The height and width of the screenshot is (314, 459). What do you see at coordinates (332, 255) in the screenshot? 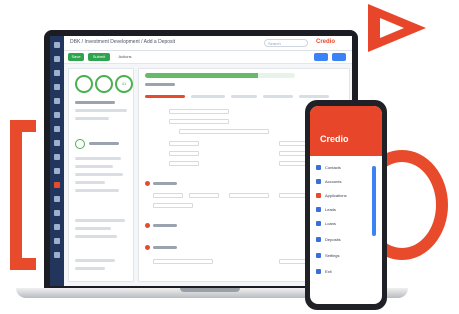
I see `phone-menu-label: Settings` at bounding box center [332, 255].